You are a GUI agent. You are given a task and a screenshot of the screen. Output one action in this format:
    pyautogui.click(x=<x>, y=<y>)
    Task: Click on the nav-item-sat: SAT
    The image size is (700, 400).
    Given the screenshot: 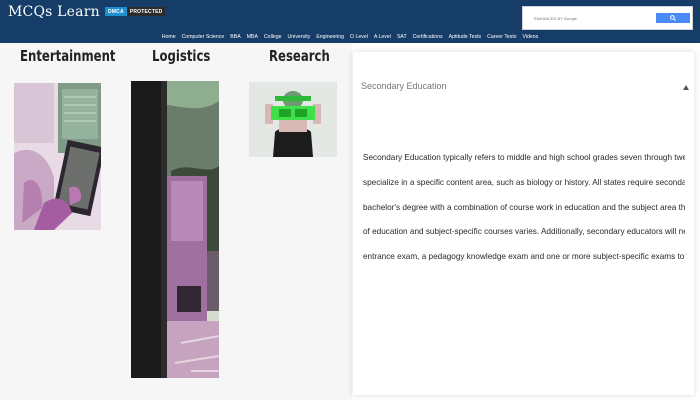 What is the action you would take?
    pyautogui.click(x=402, y=38)
    